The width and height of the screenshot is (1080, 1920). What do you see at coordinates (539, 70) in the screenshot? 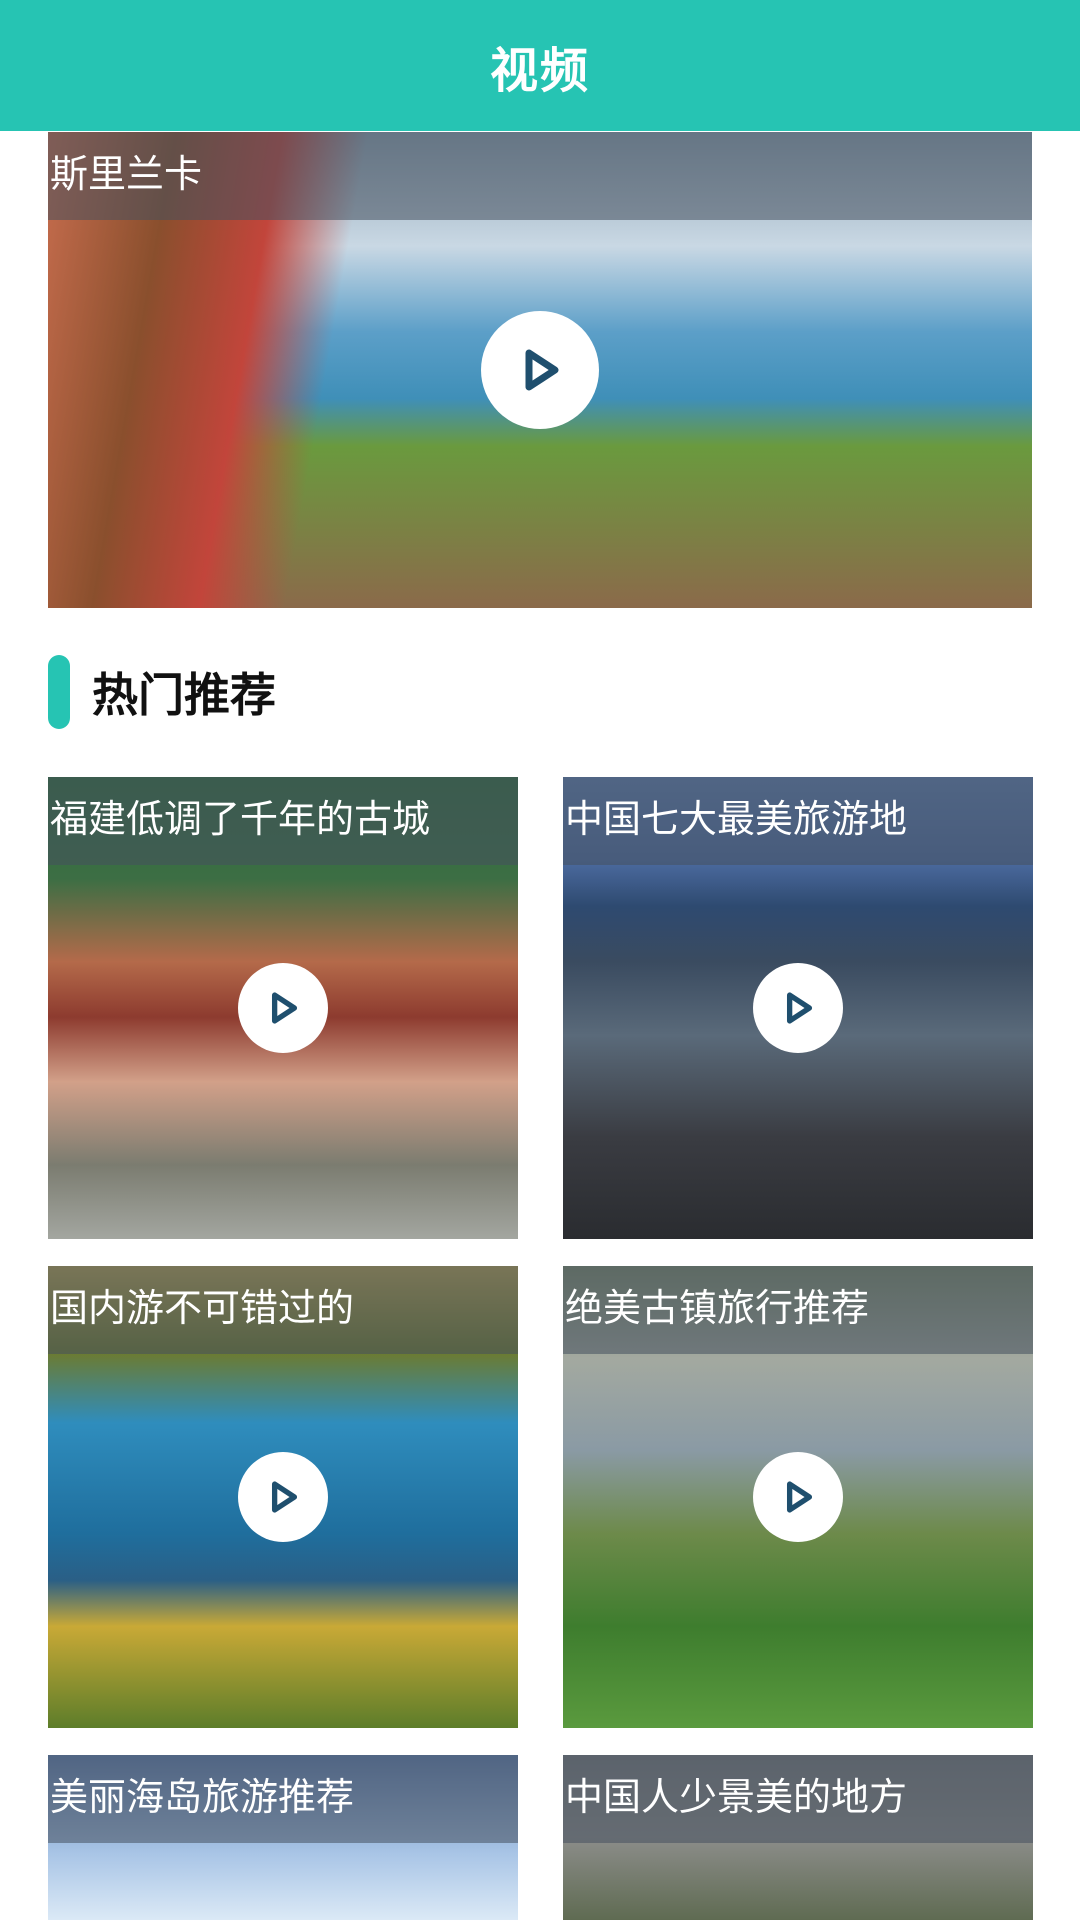
I see `page-title: 视频` at bounding box center [539, 70].